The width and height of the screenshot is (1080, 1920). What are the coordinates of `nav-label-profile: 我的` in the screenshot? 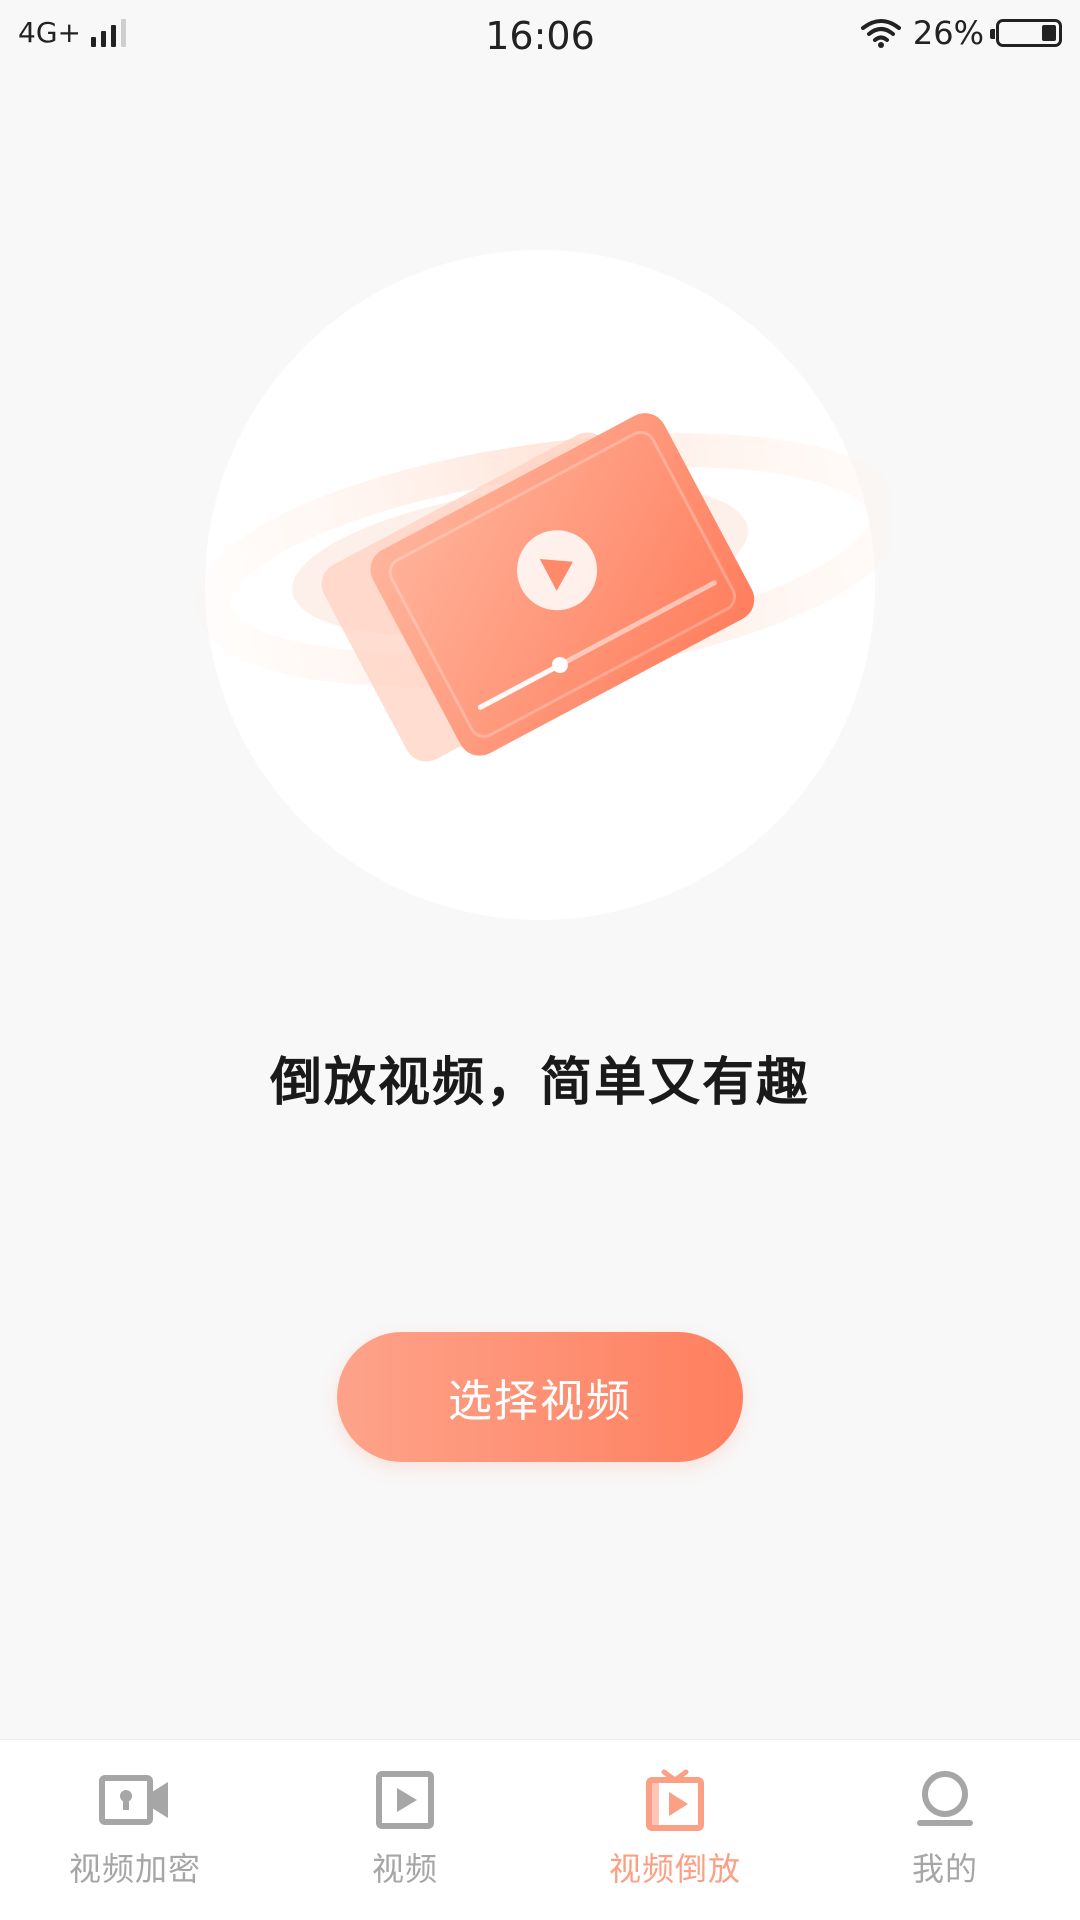 It's located at (944, 1869).